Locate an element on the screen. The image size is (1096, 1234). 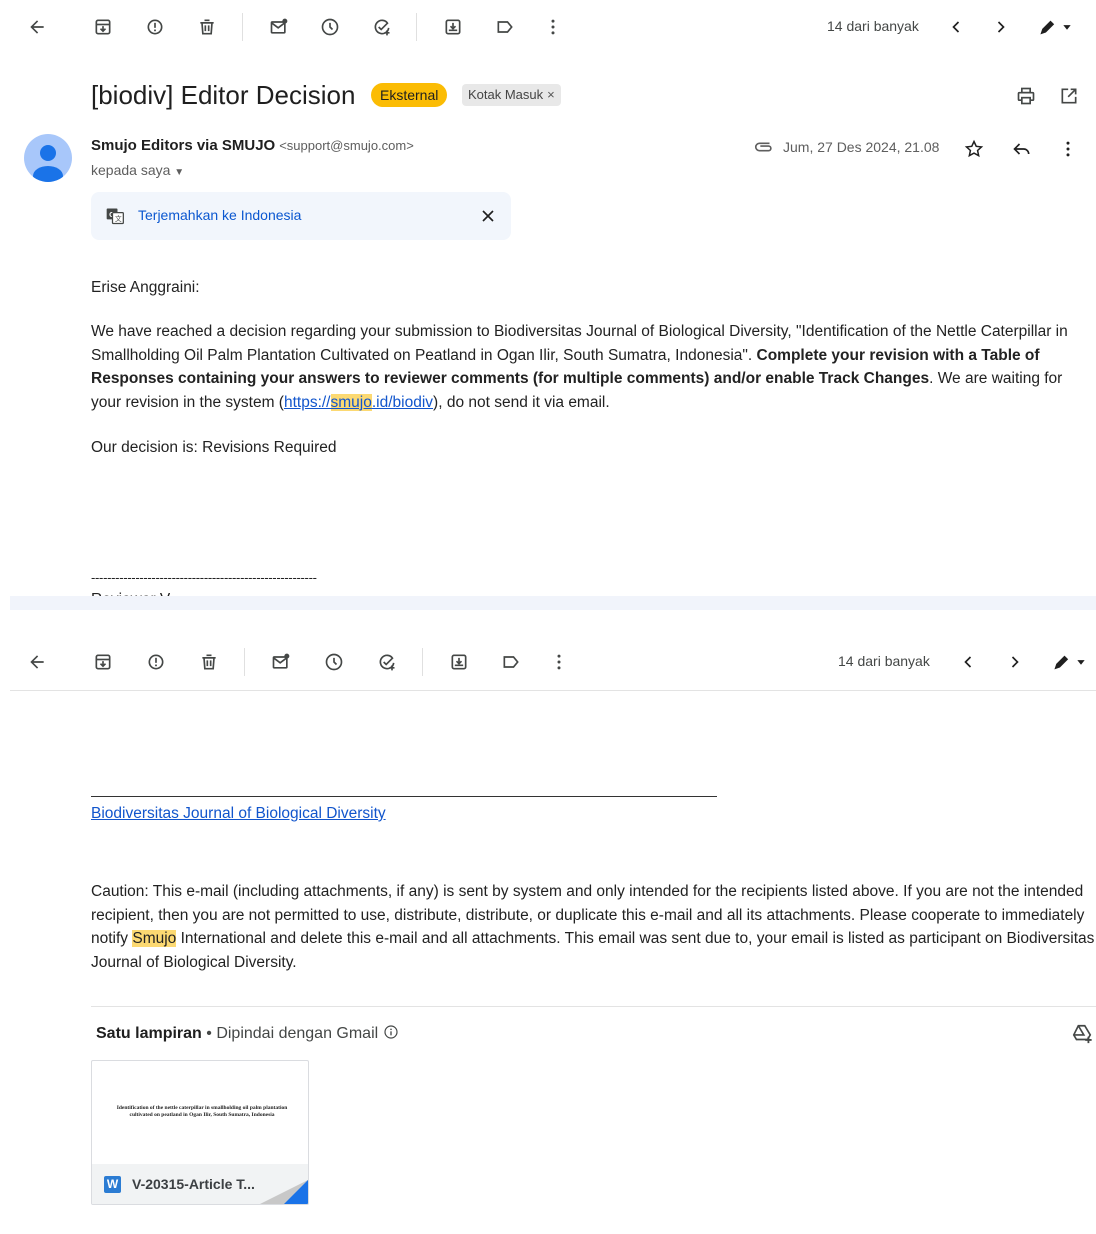
word-file-icon: W is located at coordinates (112, 1184).